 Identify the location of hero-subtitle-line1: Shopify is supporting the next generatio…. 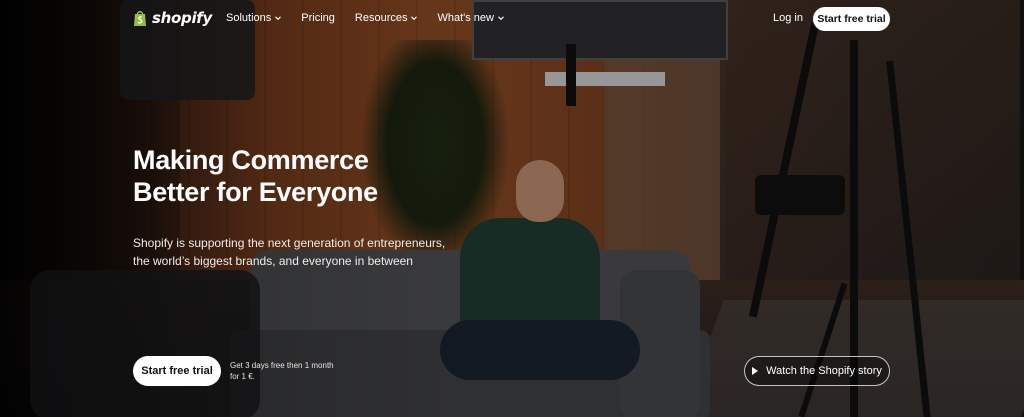
(289, 243).